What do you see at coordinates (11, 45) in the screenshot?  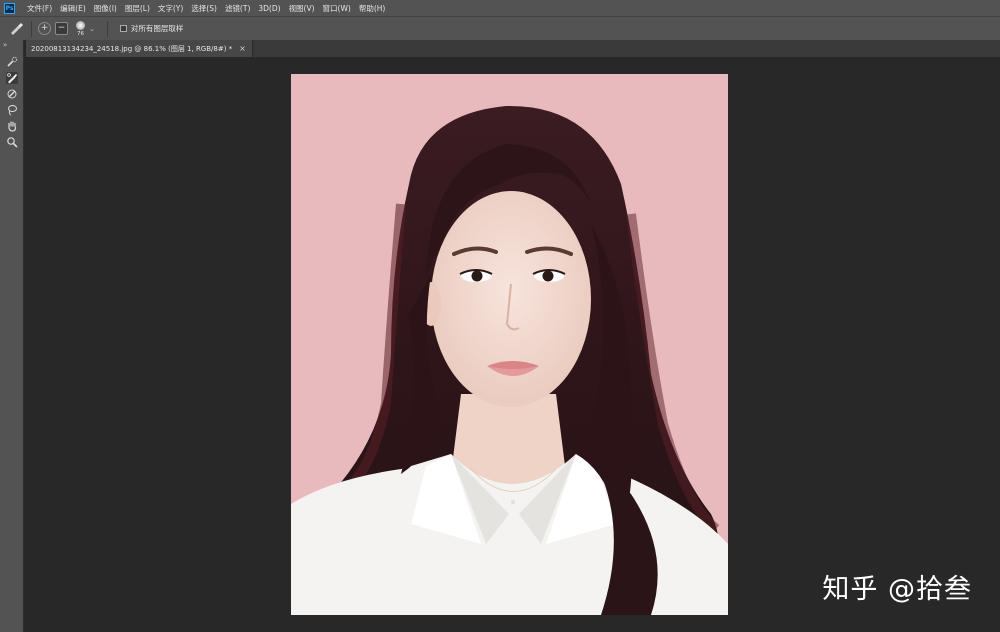 I see `collapse-panel-button: »` at bounding box center [11, 45].